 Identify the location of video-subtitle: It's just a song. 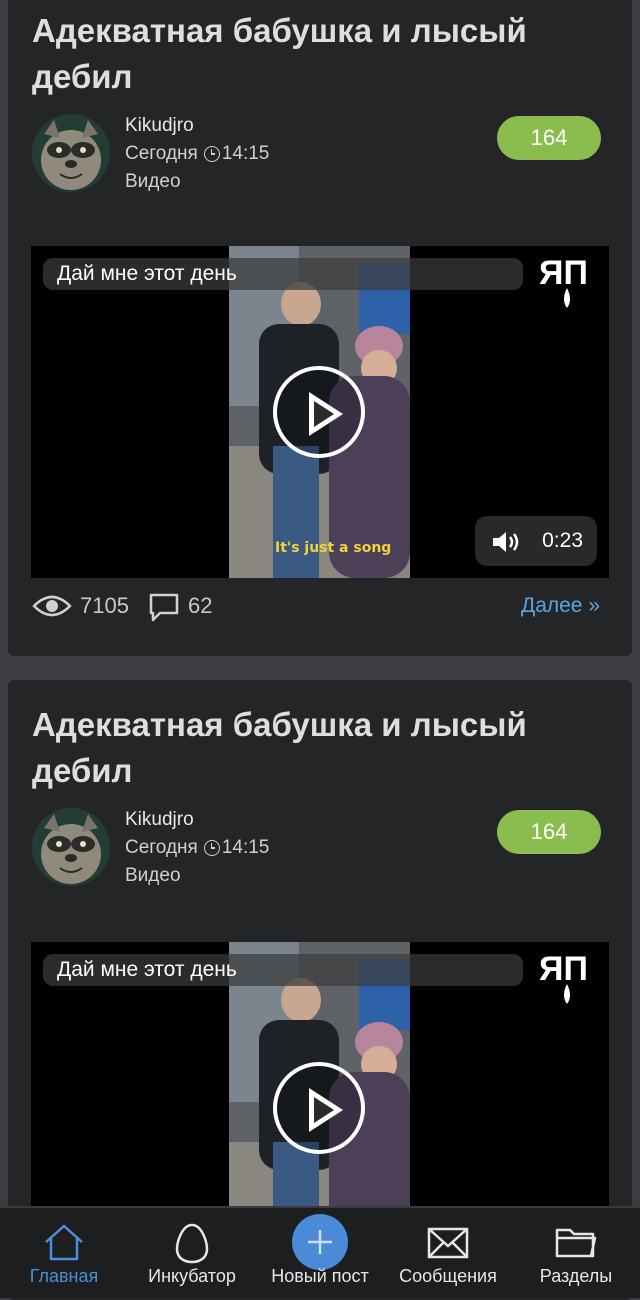
(333, 548).